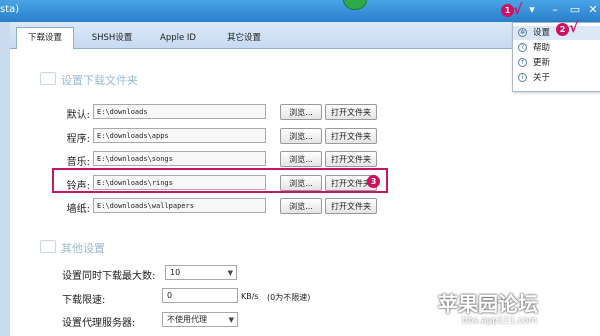 The height and width of the screenshot is (336, 600). I want to click on other-settings-section-title: 其他设置, so click(72, 248).